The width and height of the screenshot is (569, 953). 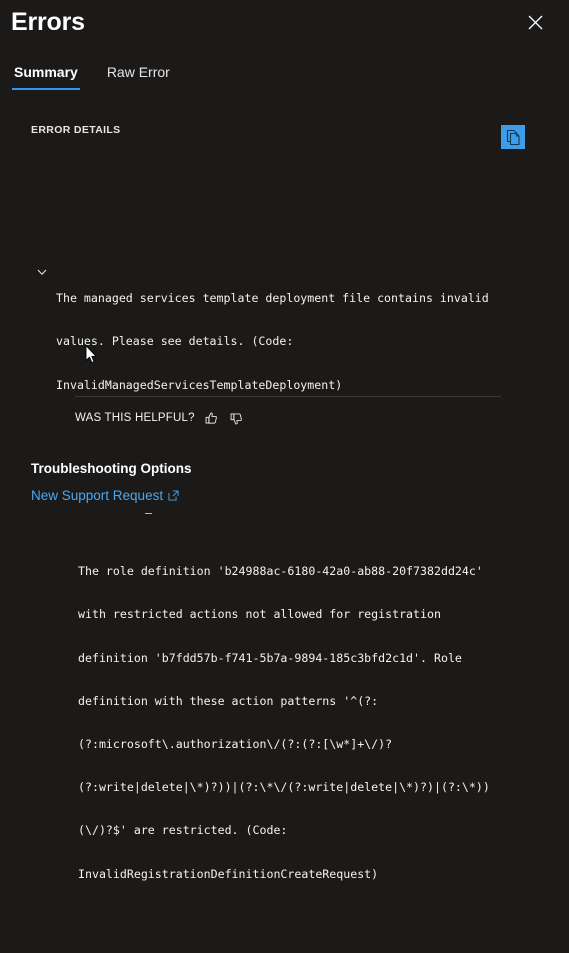 I want to click on external-link-icon, so click(x=173, y=495).